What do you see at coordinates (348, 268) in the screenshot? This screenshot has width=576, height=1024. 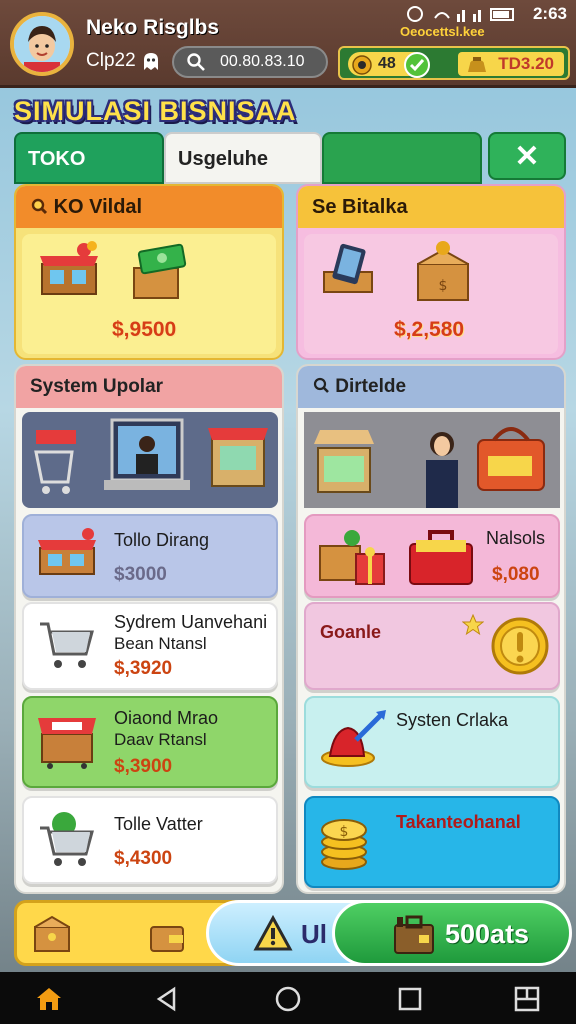 I see `tablet-icon` at bounding box center [348, 268].